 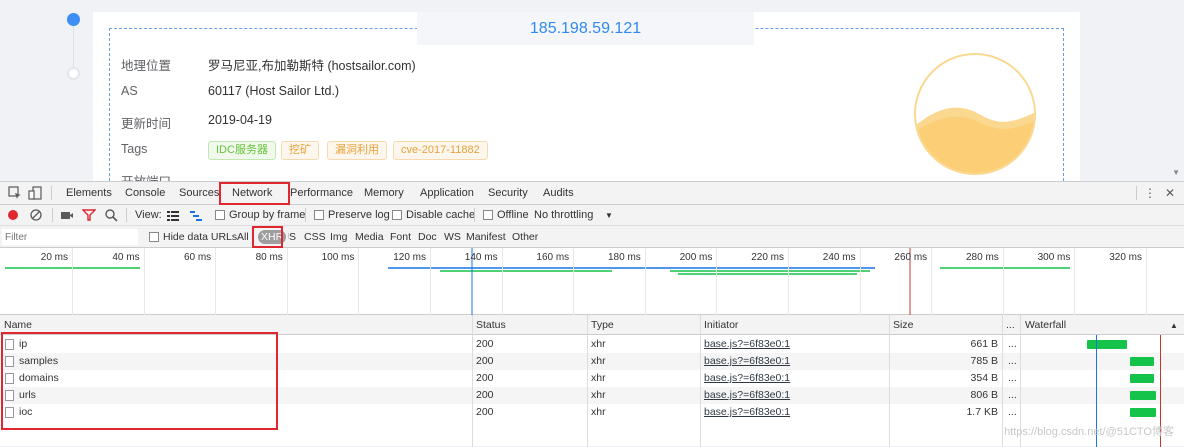 What do you see at coordinates (146, 176) in the screenshot?
I see `open-ports-label: 开放端口` at bounding box center [146, 176].